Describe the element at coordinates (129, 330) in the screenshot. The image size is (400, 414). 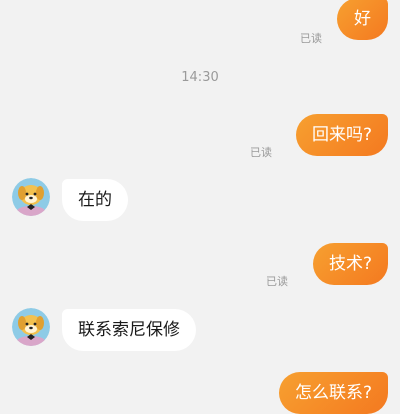
I see `incoming-message-bubble: 联系索尼保修` at that location.